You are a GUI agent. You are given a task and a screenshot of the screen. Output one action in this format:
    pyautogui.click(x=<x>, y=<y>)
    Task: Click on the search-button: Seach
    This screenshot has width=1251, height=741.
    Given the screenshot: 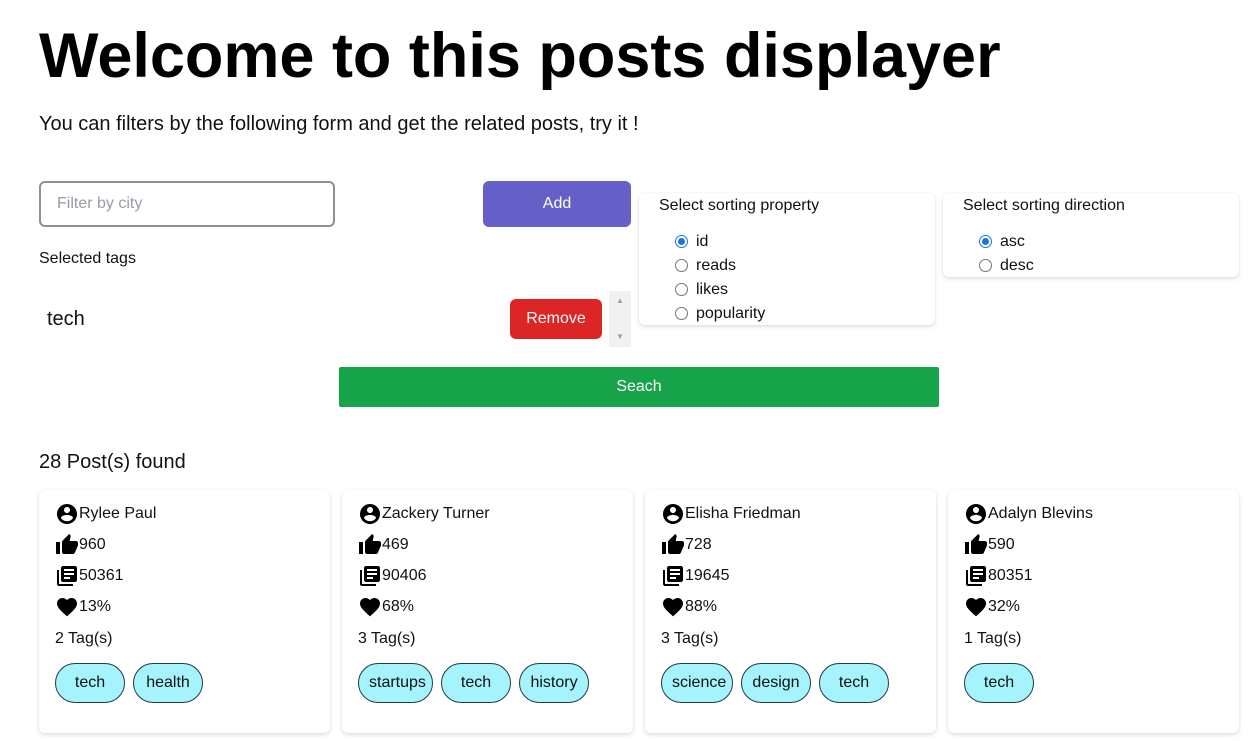 What is the action you would take?
    pyautogui.click(x=639, y=387)
    